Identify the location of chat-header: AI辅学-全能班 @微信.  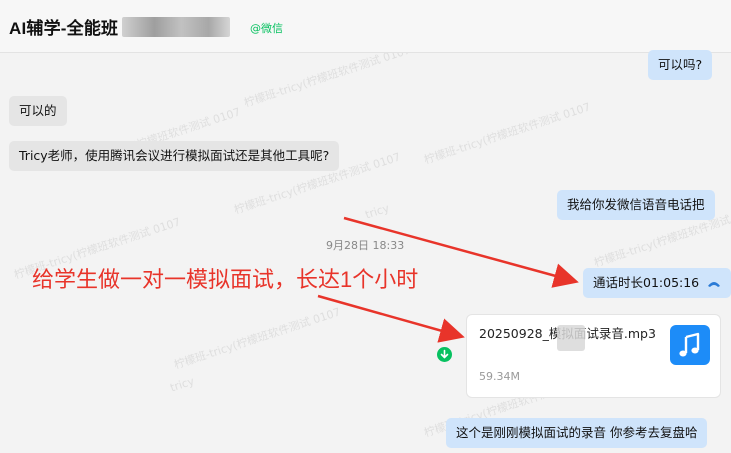
(365, 26).